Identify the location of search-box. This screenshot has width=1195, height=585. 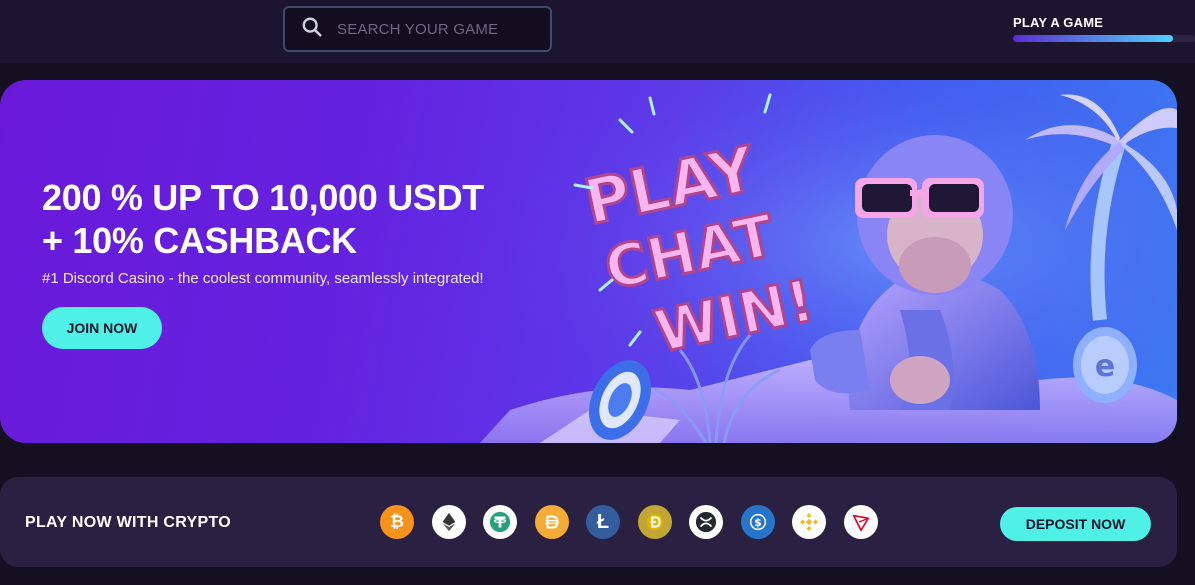
(417, 29).